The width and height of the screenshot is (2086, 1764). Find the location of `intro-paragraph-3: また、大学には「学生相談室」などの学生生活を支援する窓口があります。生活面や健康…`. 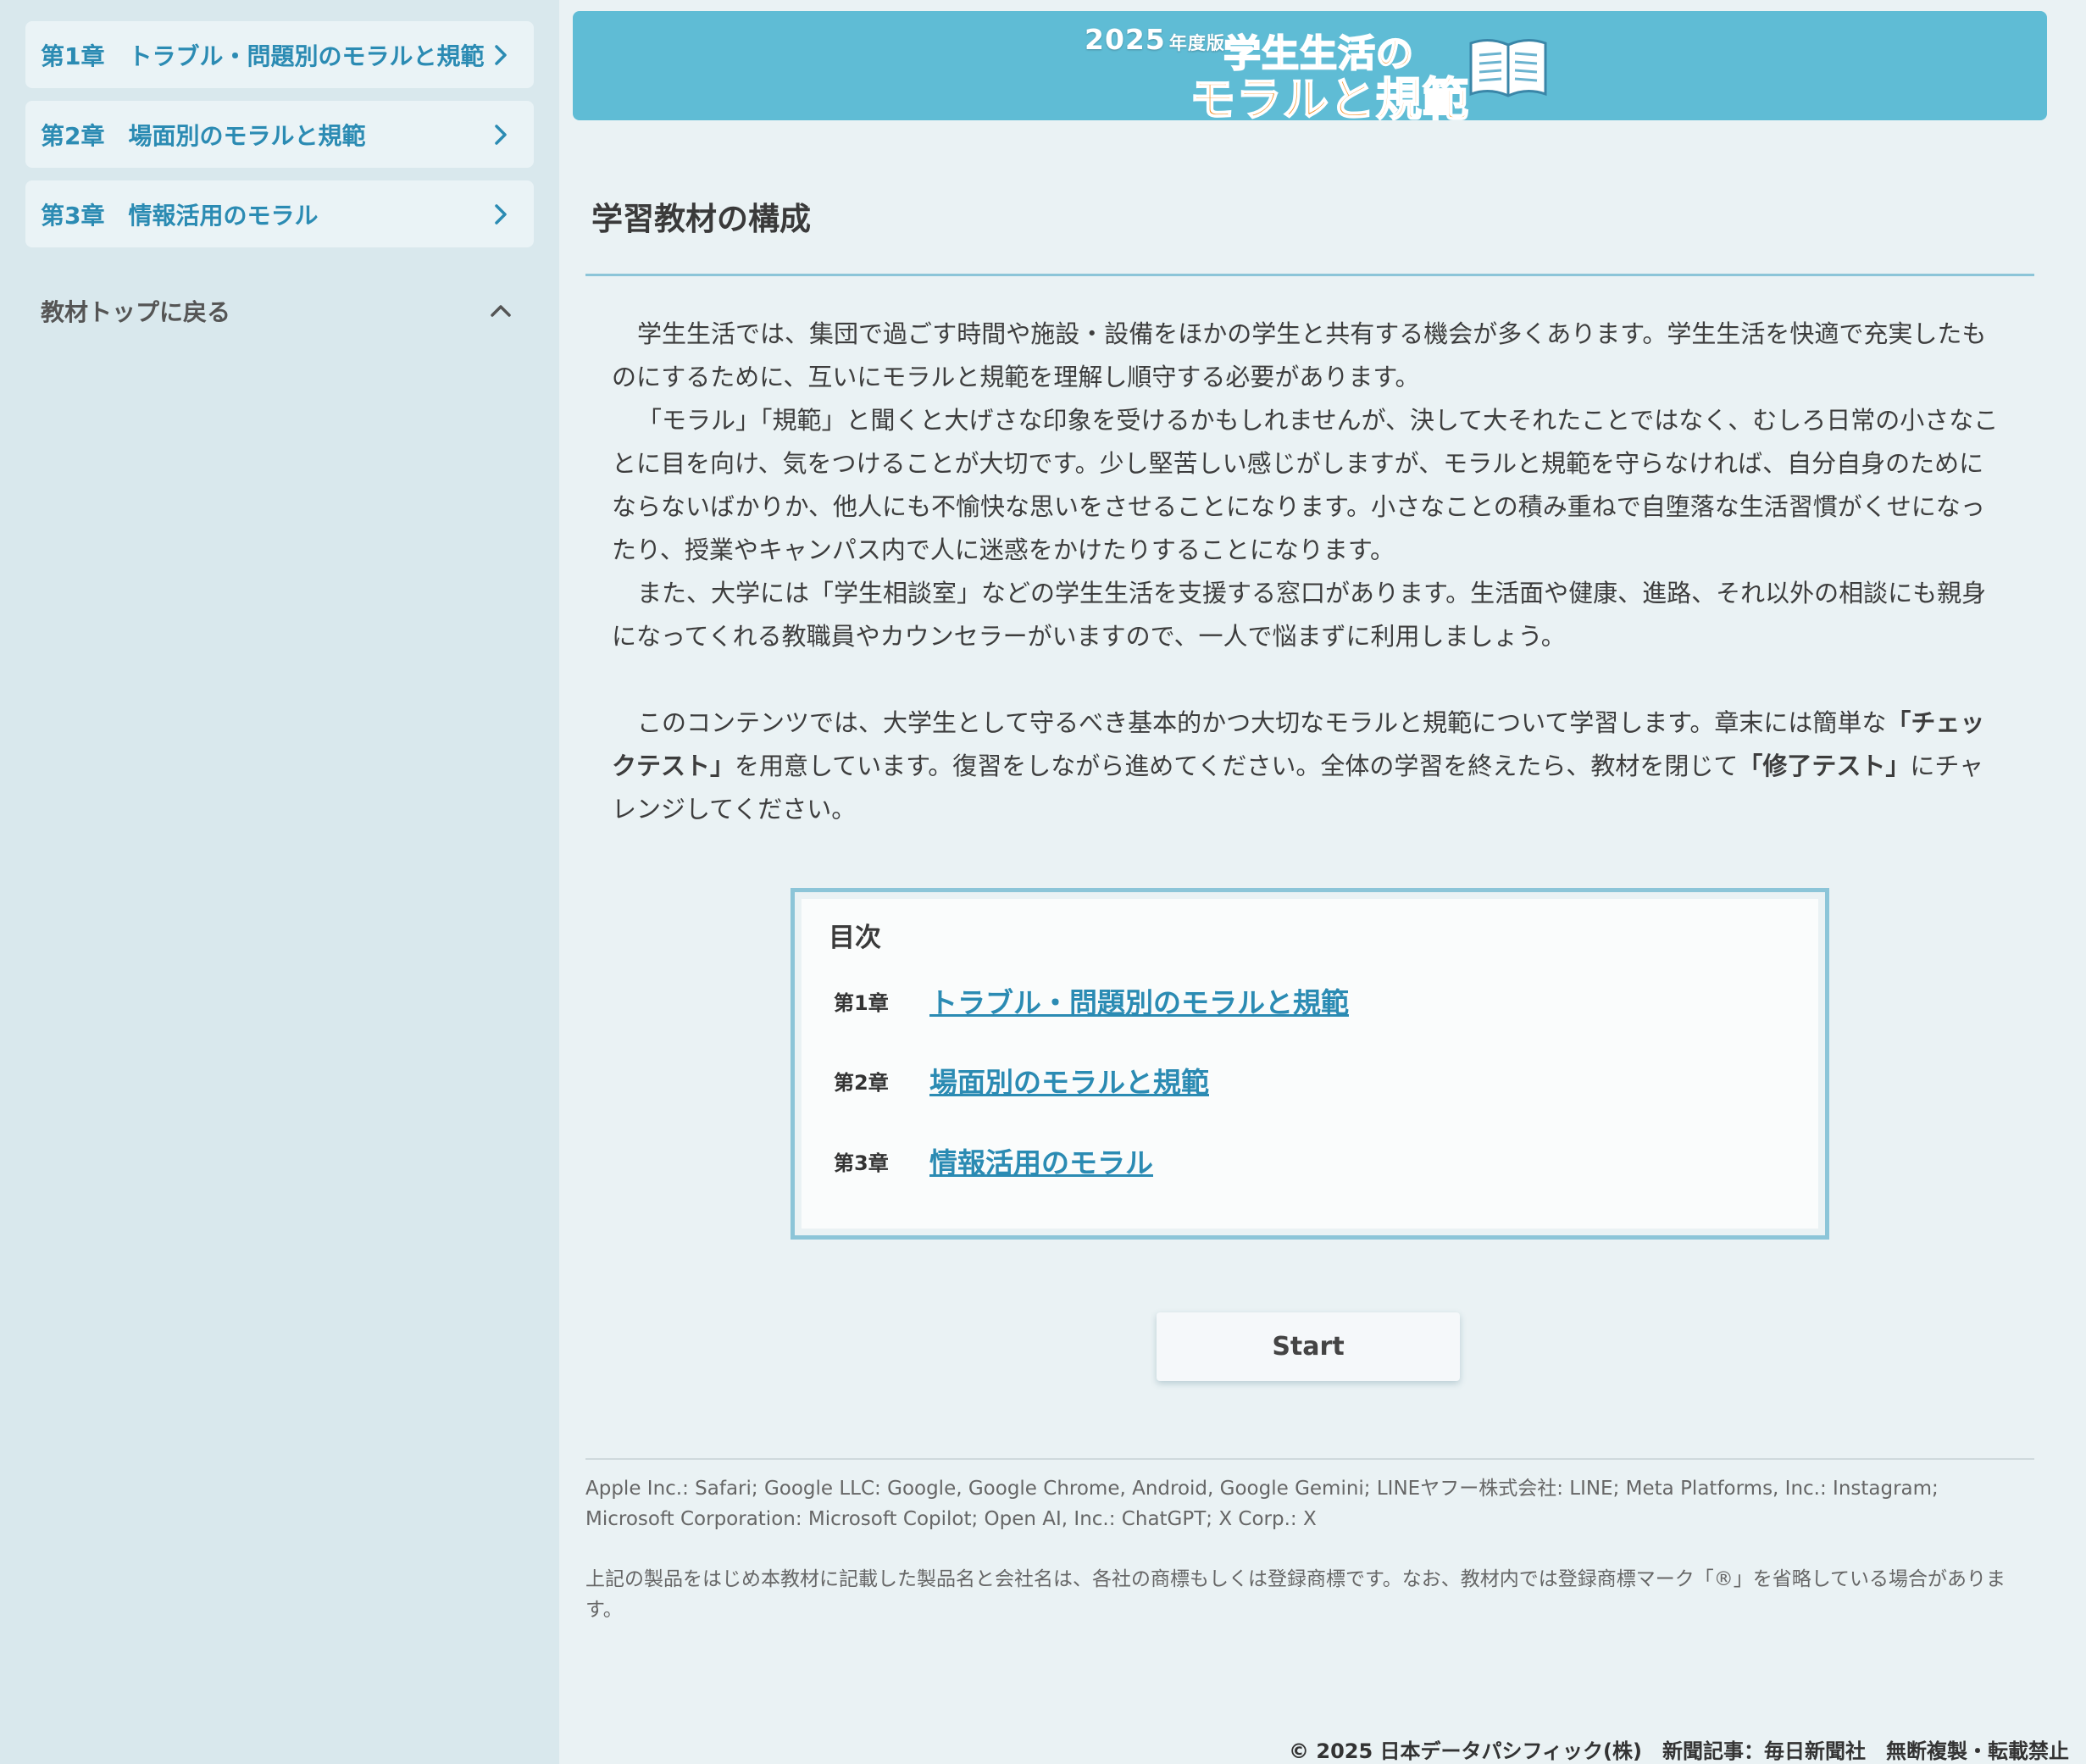

intro-paragraph-3: また、大学には「学生相談室」などの学生生活を支援する窓口があります。生活面や健康… is located at coordinates (1300, 615).